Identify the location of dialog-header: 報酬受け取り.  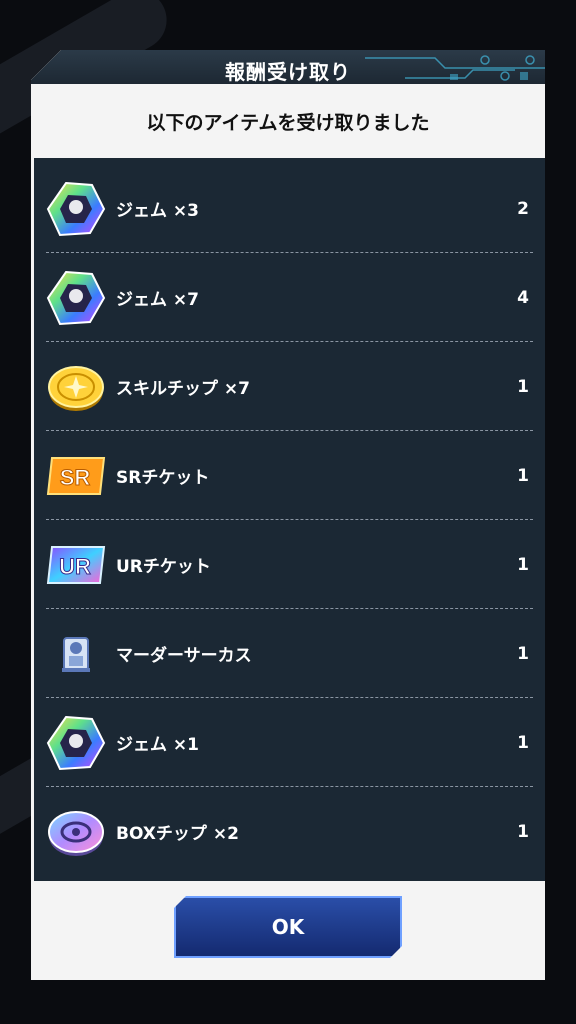
(288, 67).